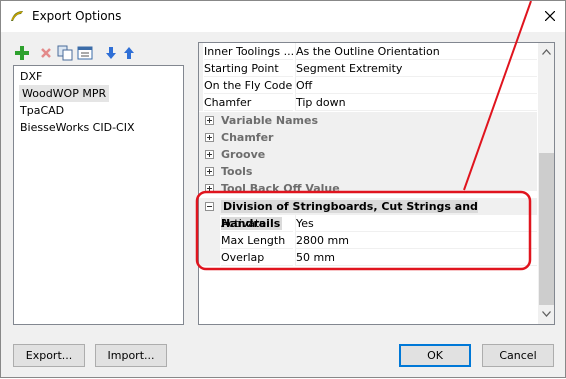 The width and height of the screenshot is (566, 379). I want to click on property-value: 50 mm, so click(416, 257).